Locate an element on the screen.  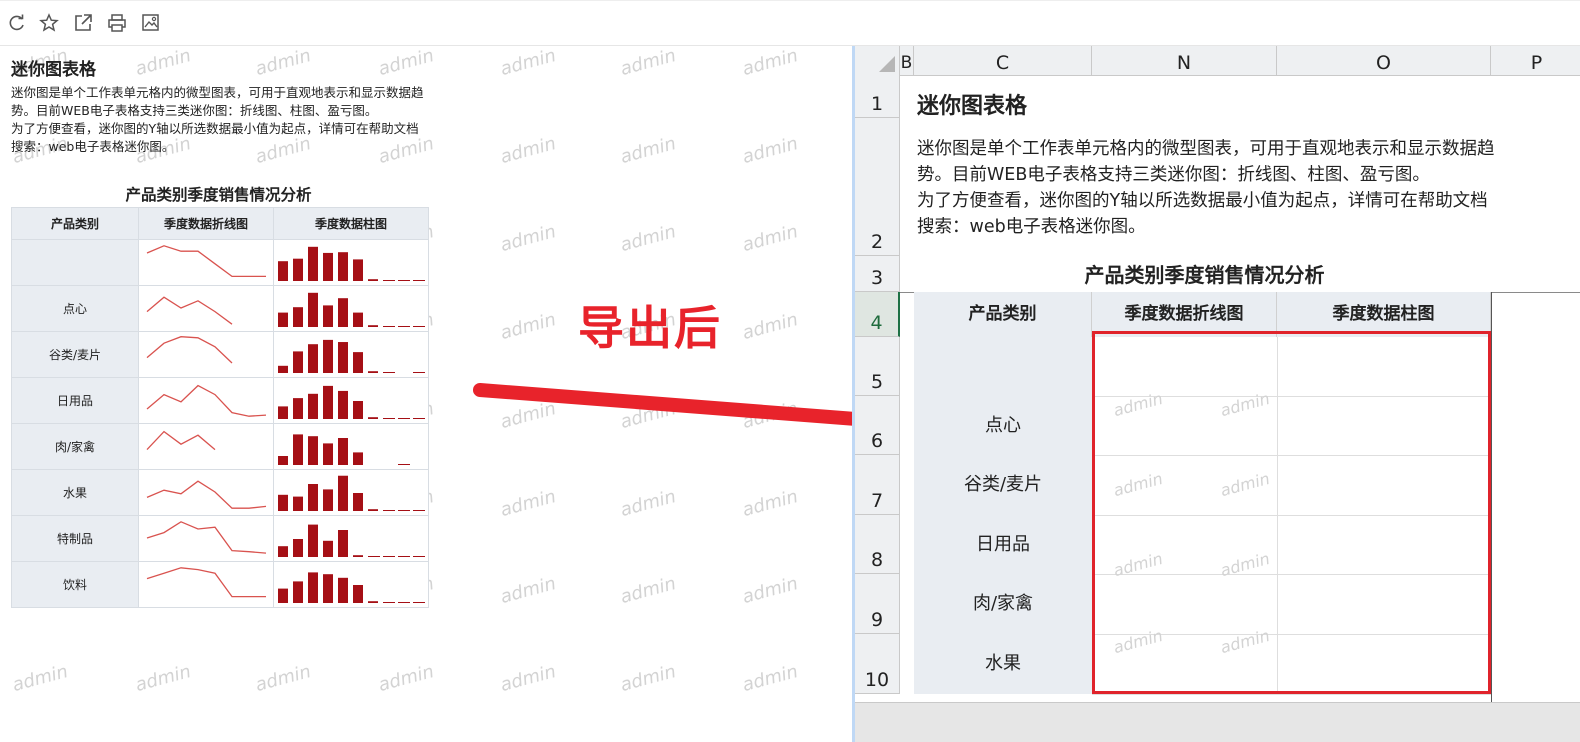
excel-category-cell: 谷类/麦片 is located at coordinates (1003, 485).